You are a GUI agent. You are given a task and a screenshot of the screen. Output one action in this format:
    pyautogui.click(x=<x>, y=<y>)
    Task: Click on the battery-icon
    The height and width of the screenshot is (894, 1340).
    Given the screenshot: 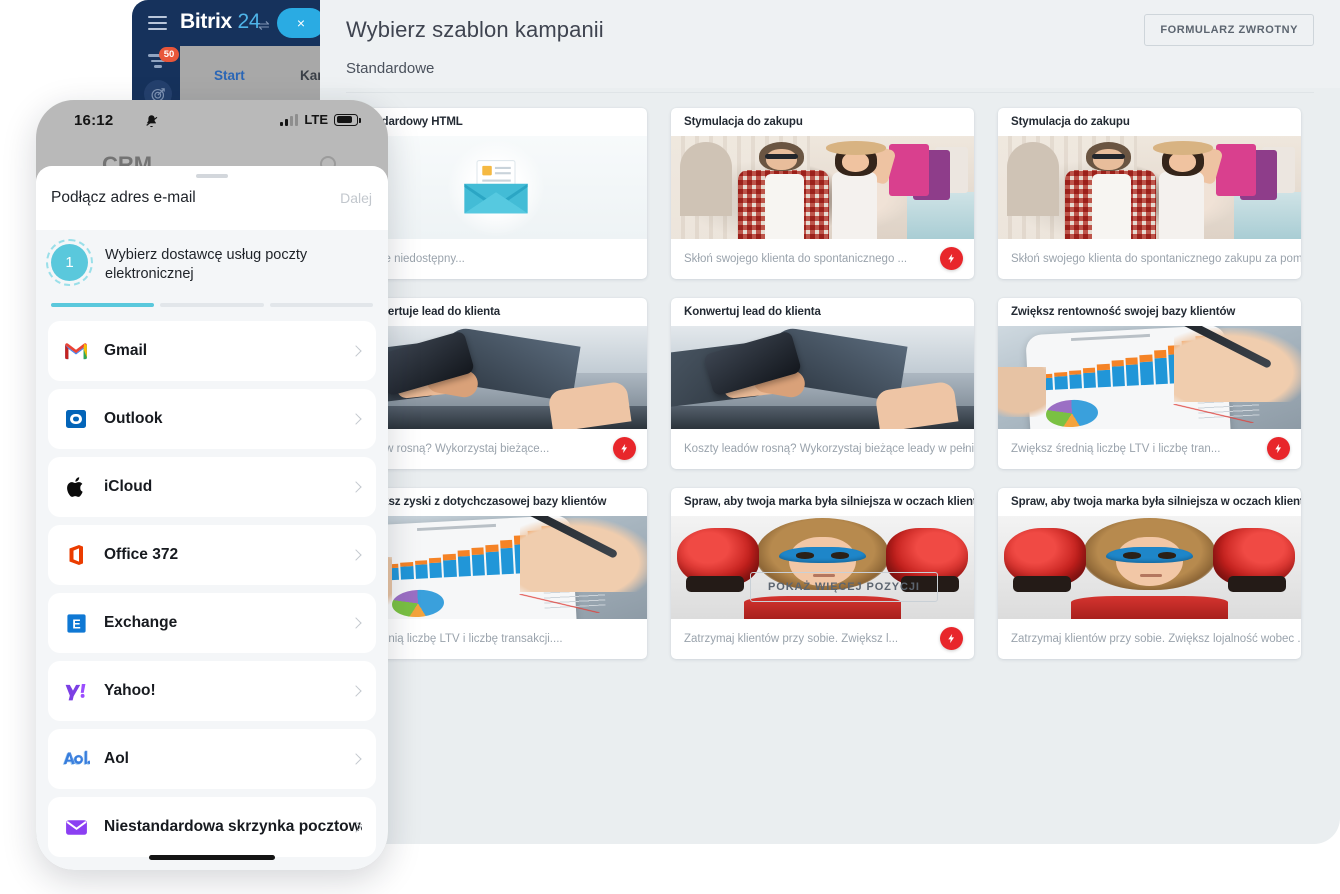 What is the action you would take?
    pyautogui.click(x=347, y=119)
    